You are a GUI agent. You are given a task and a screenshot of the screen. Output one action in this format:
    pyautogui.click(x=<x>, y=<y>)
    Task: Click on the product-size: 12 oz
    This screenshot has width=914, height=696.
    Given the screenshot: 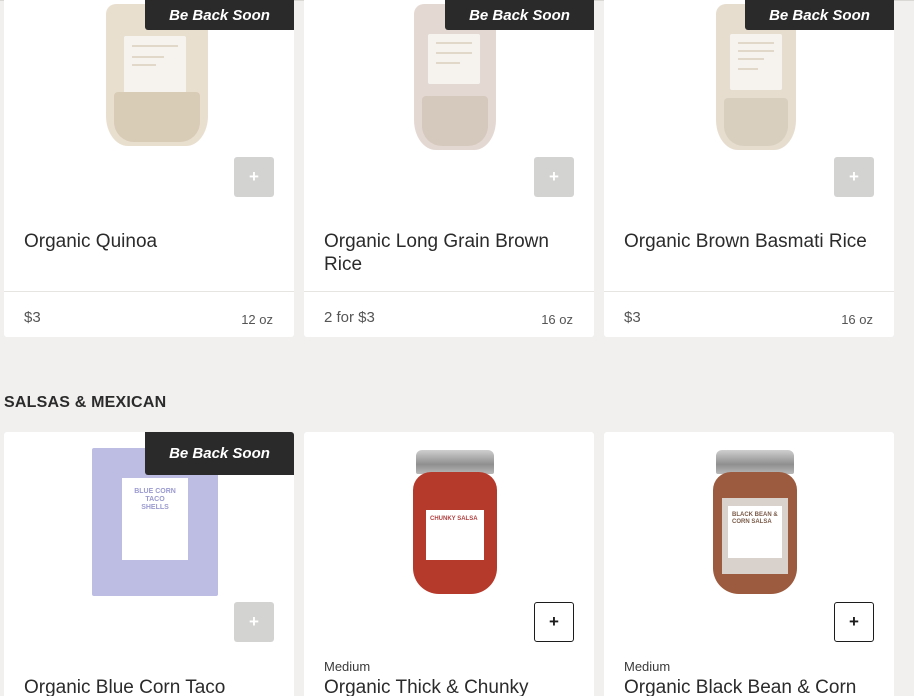 What is the action you would take?
    pyautogui.click(x=257, y=319)
    